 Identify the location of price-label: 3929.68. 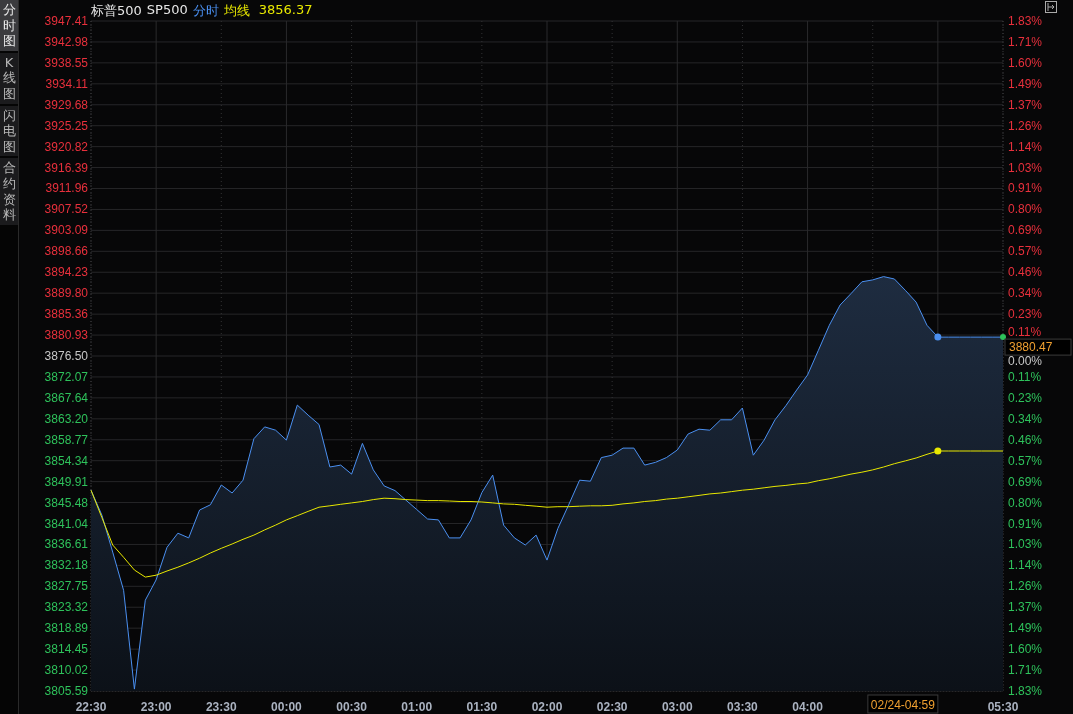
(66, 104).